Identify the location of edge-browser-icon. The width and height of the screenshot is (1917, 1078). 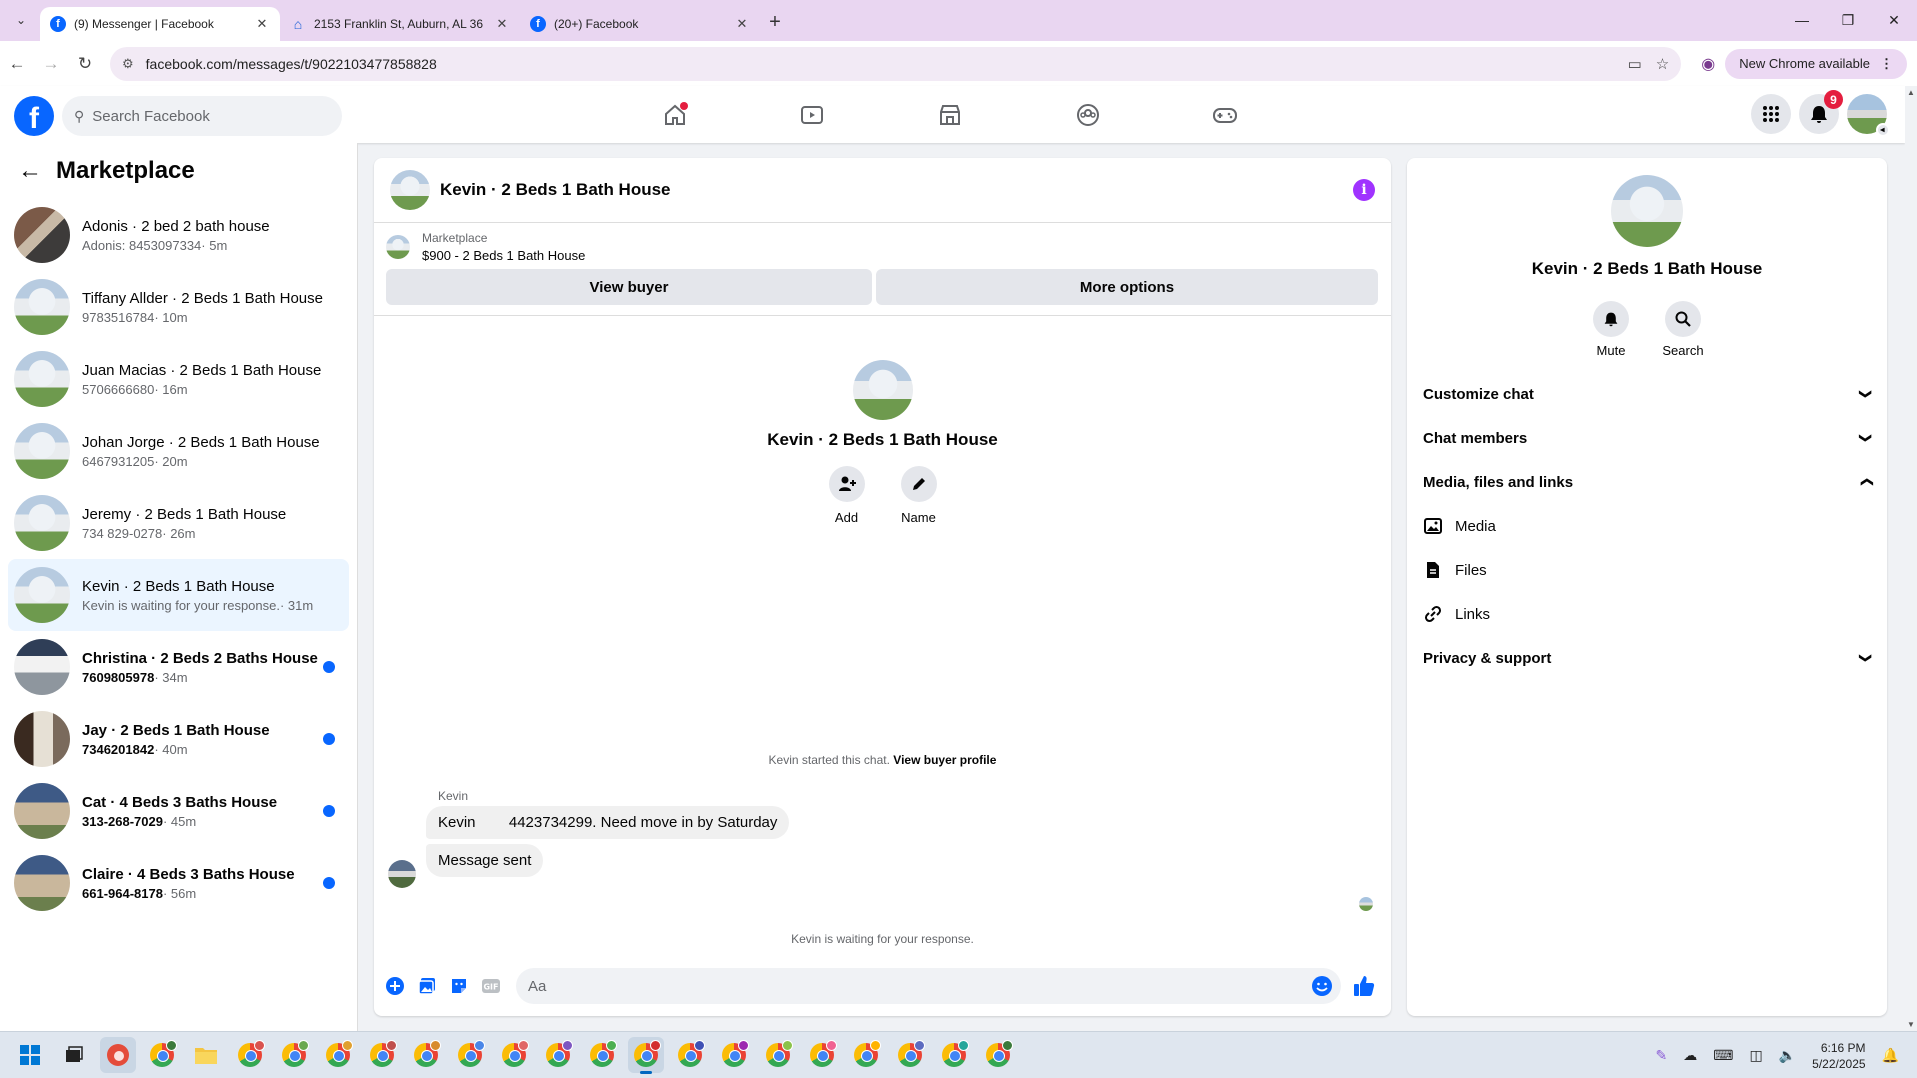
(118, 1055).